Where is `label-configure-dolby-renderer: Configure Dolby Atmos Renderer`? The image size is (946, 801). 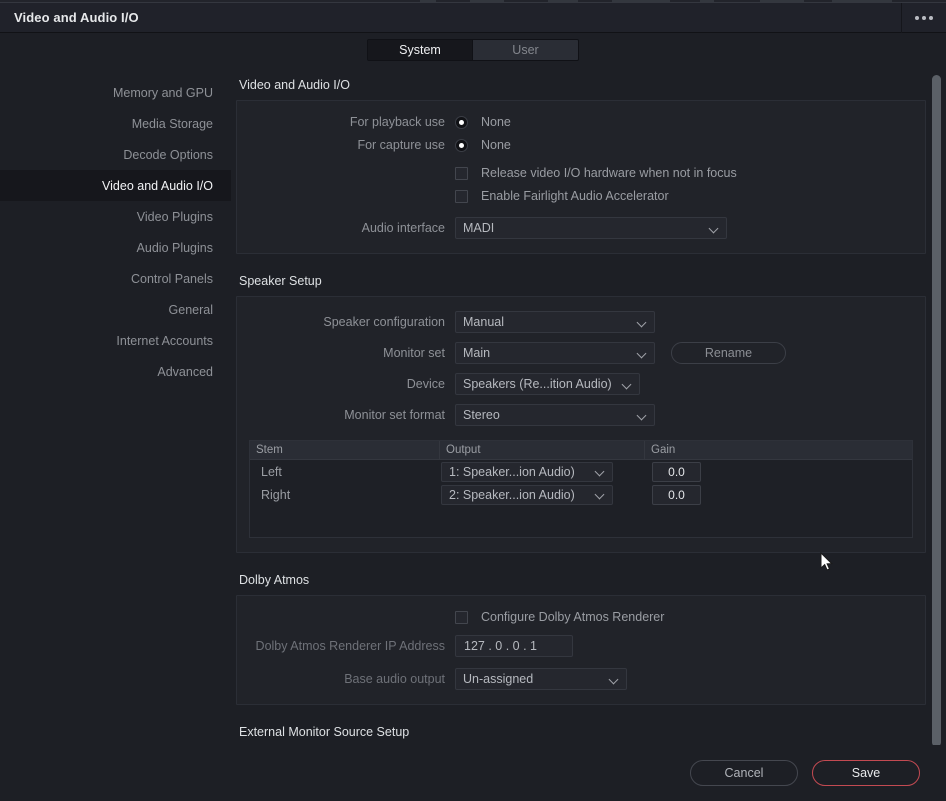 label-configure-dolby-renderer: Configure Dolby Atmos Renderer is located at coordinates (573, 617).